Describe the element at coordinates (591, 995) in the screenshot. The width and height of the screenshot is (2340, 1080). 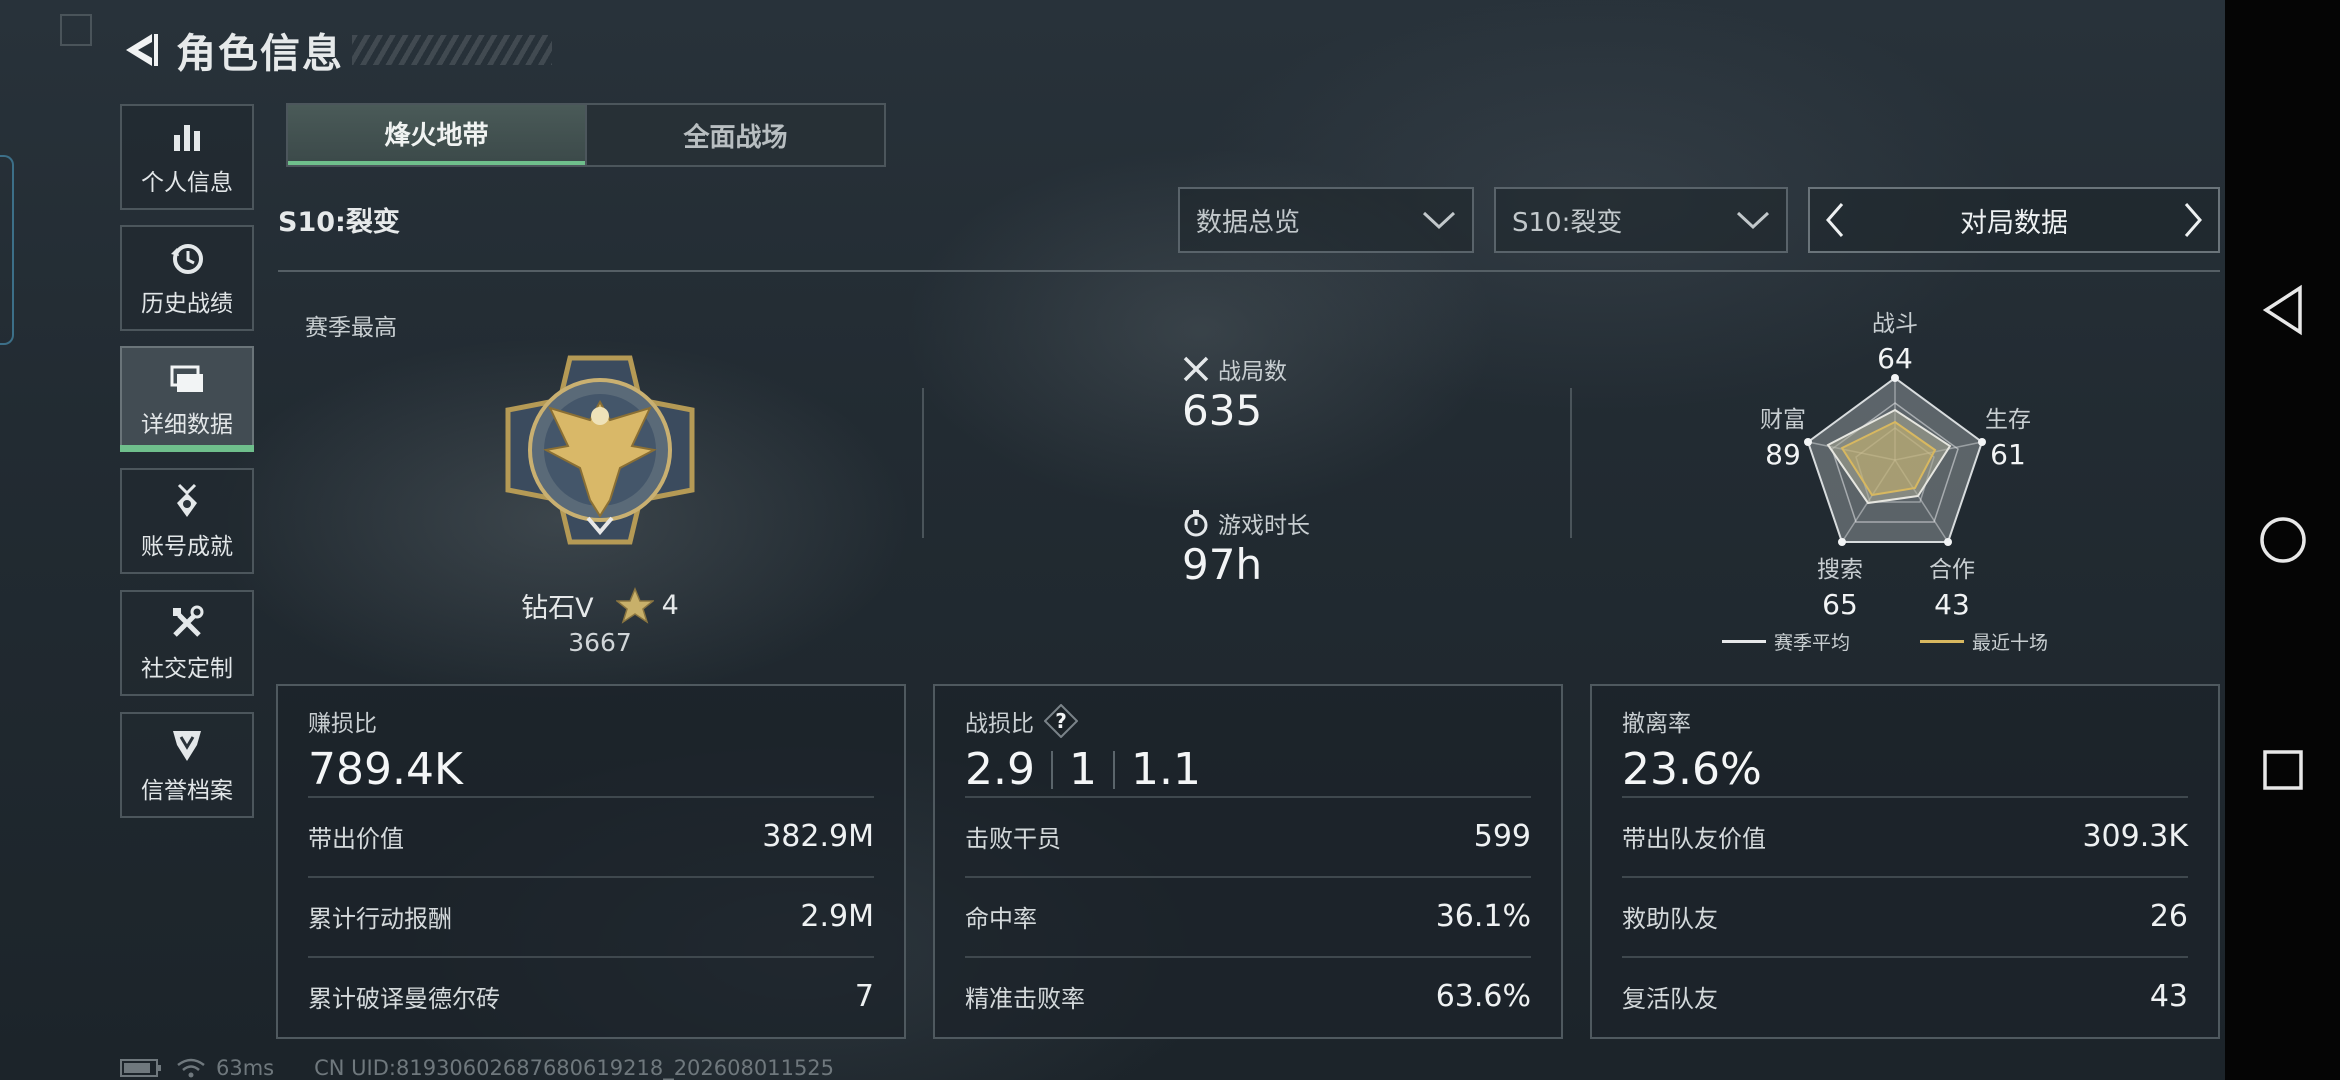
I see `stat-row: 累计破译曼德尔砖 7` at that location.